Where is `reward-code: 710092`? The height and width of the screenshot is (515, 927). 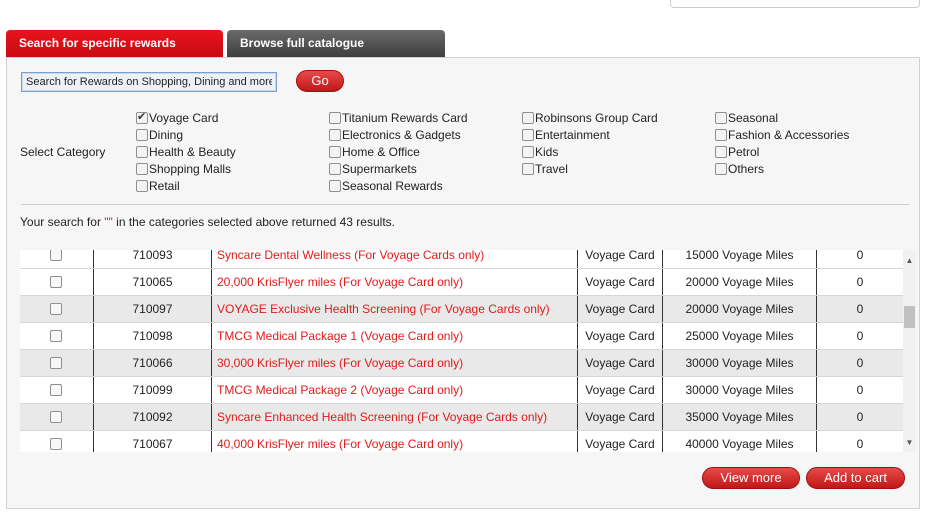 reward-code: 710092 is located at coordinates (153, 417).